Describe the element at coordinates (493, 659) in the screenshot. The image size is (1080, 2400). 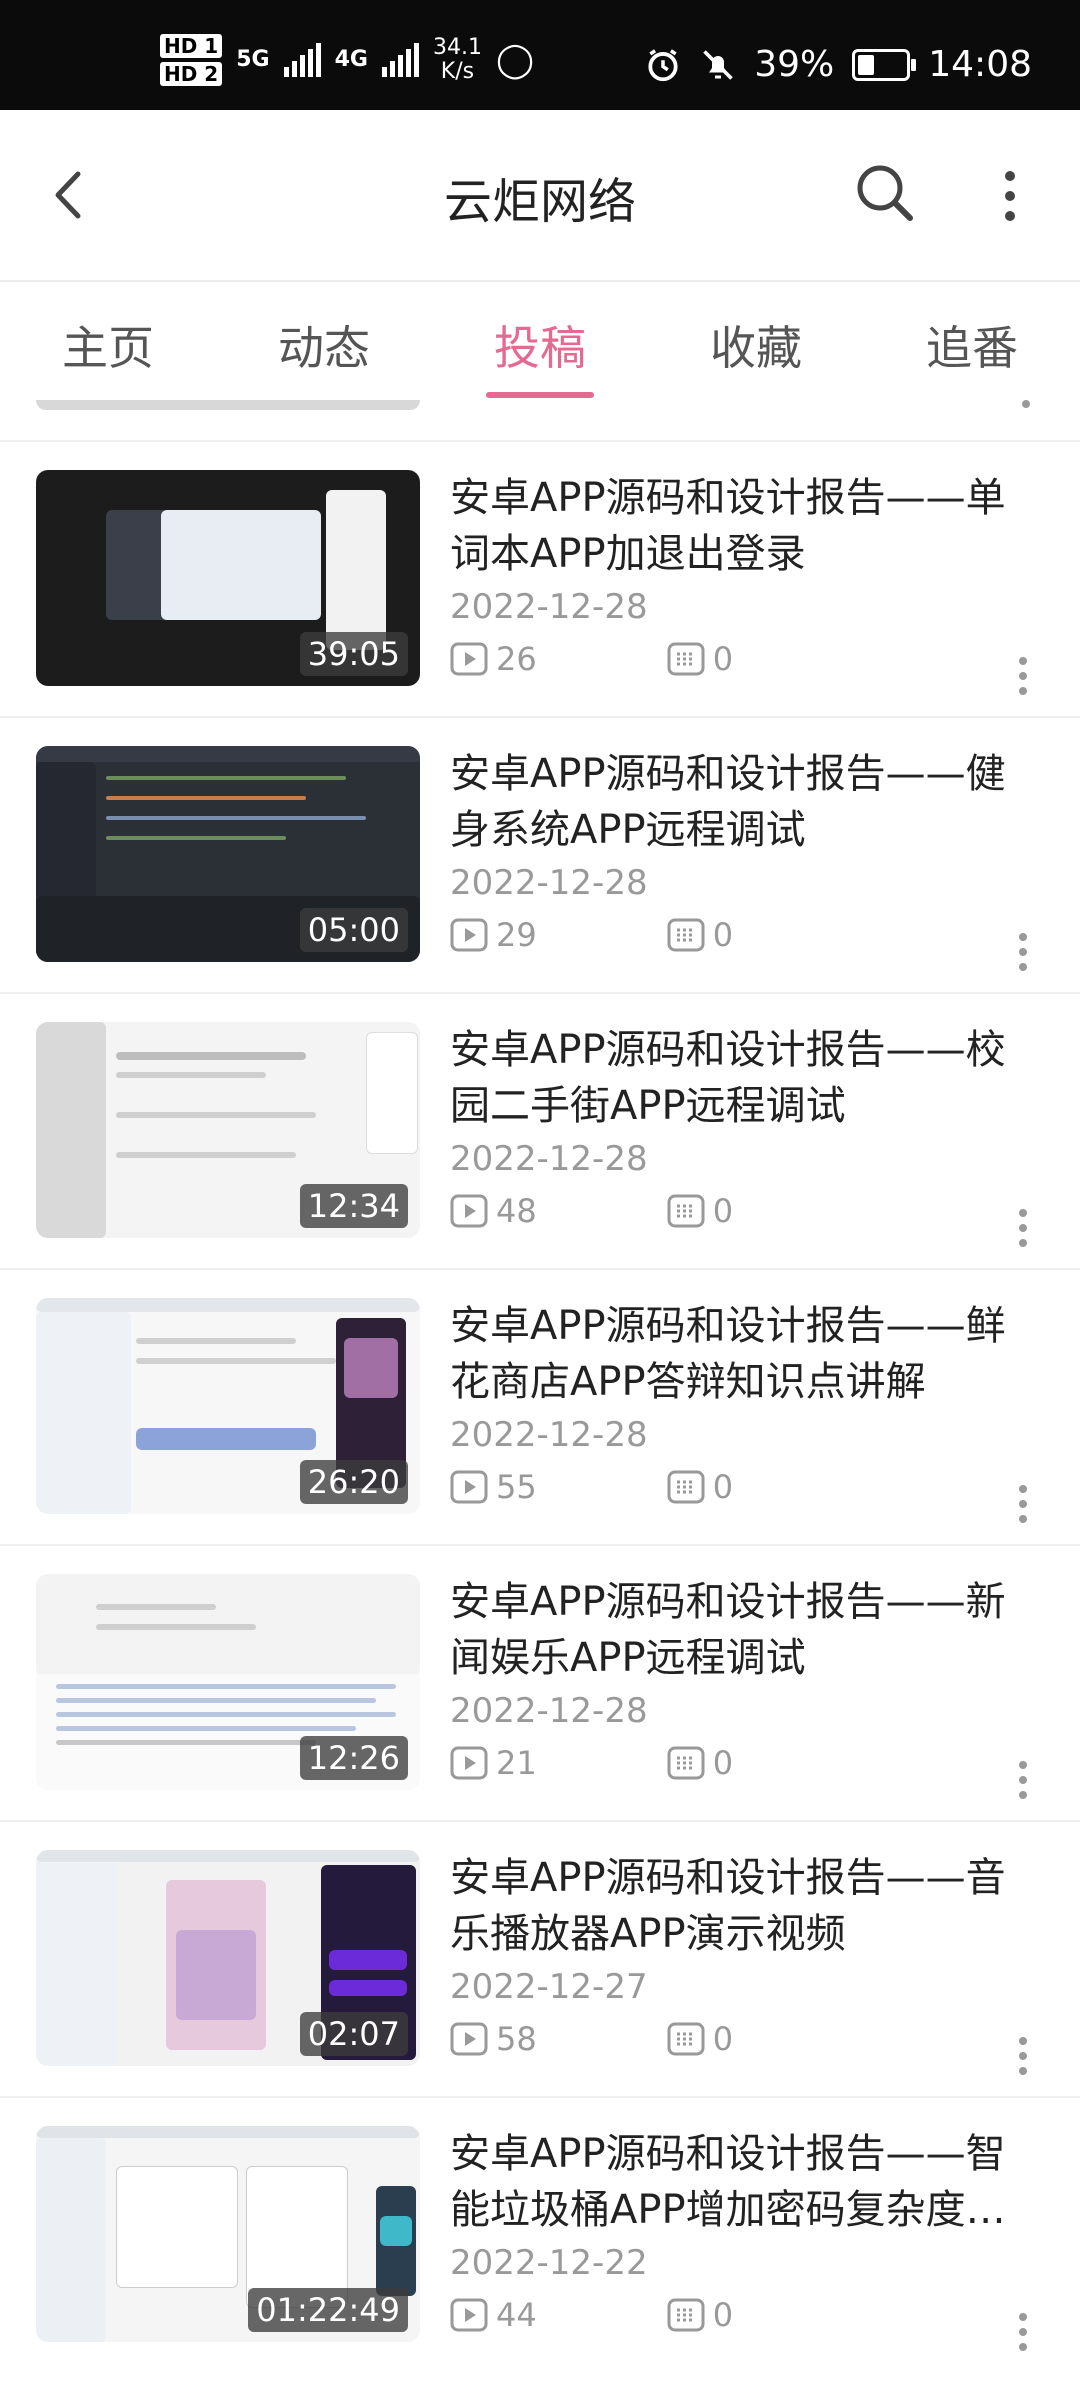
I see `view-count: 26` at that location.